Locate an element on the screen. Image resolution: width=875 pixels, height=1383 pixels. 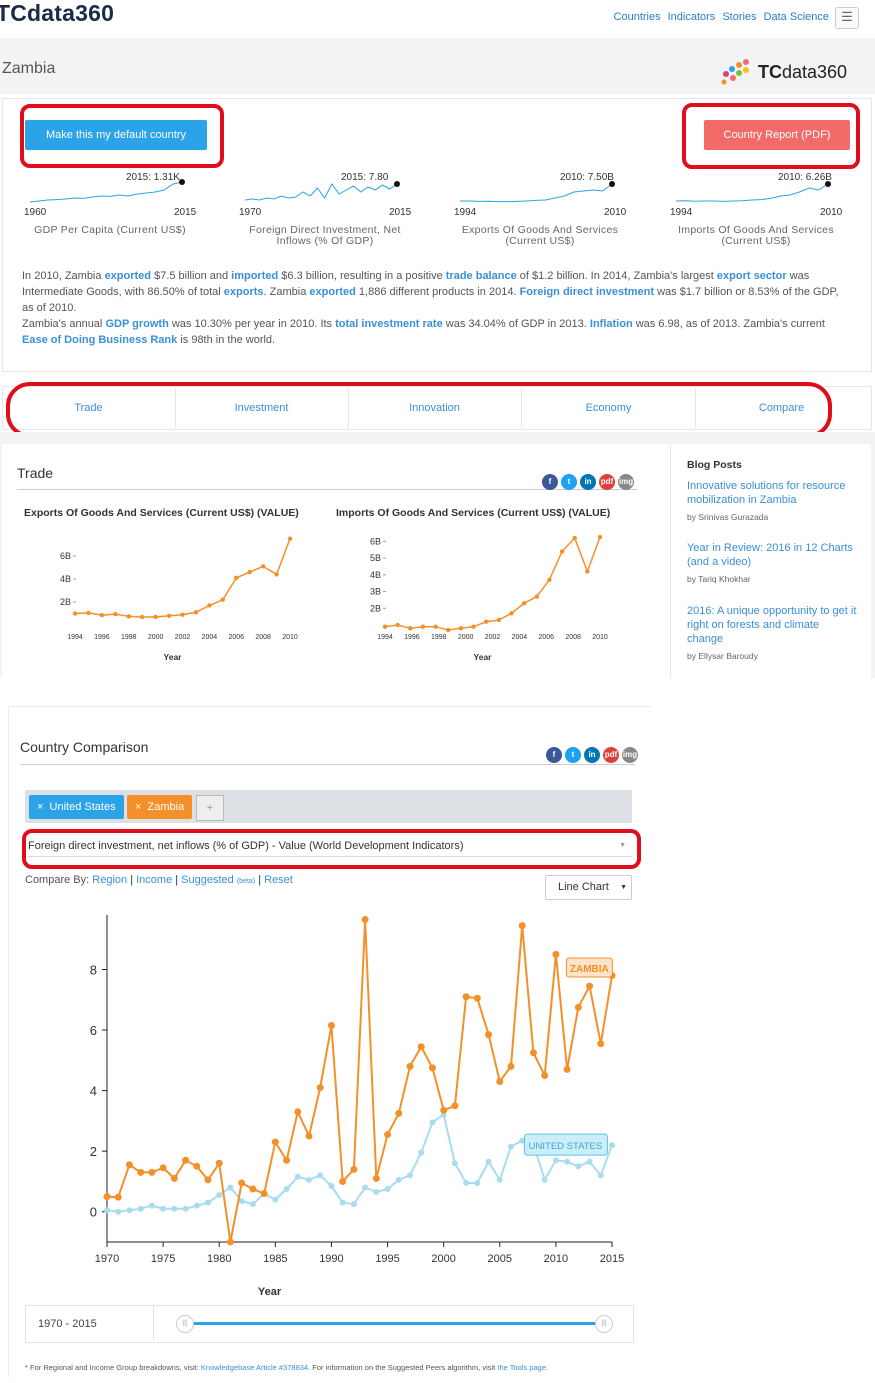
compare-region-link: Region is located at coordinates (109, 880).